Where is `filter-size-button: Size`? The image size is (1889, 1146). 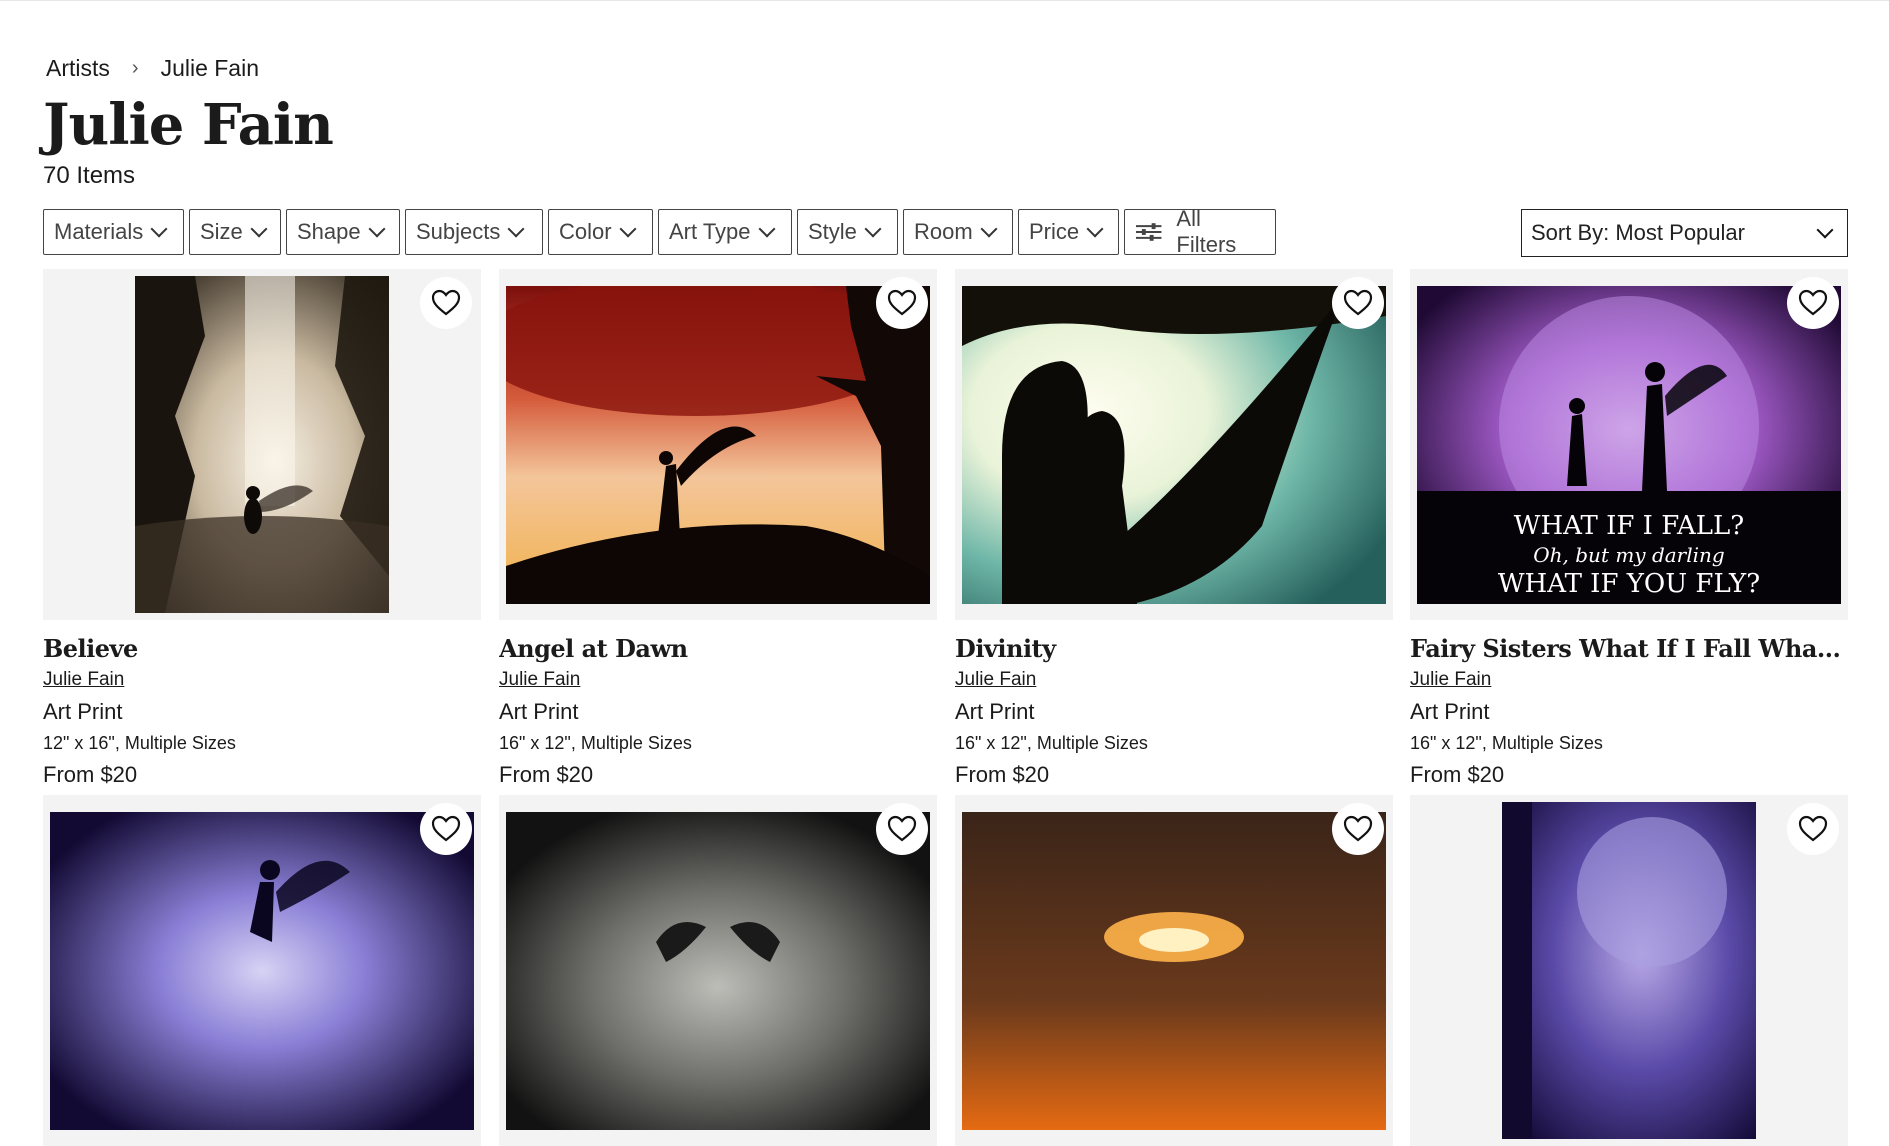 filter-size-button: Size is located at coordinates (235, 232).